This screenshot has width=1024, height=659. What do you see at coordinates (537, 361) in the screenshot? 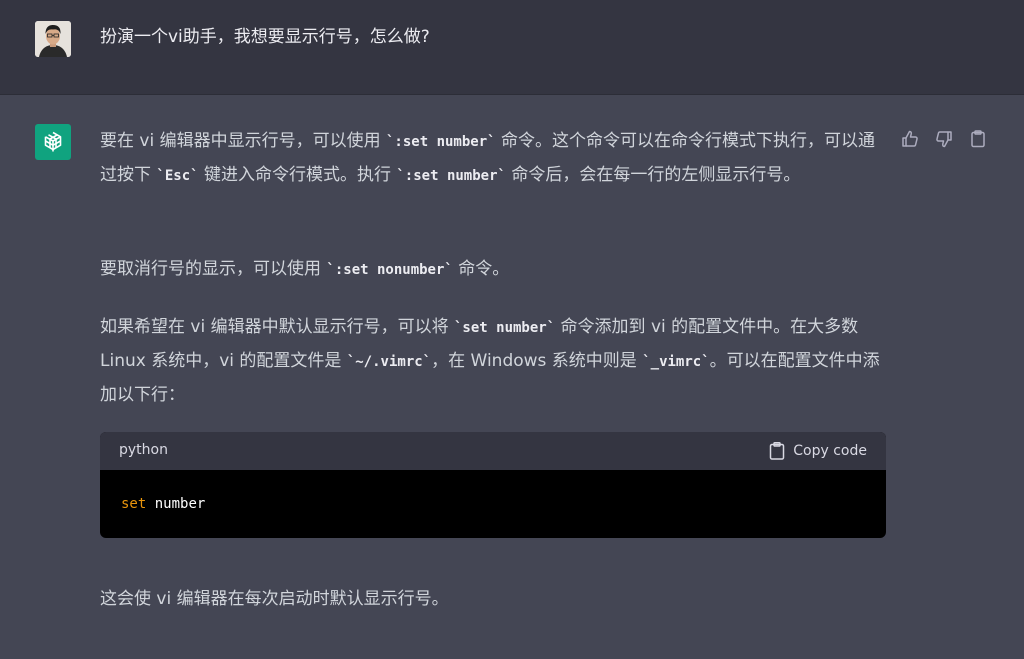
I see `paragraph-text: ，在 Windows 系统中则是` at bounding box center [537, 361].